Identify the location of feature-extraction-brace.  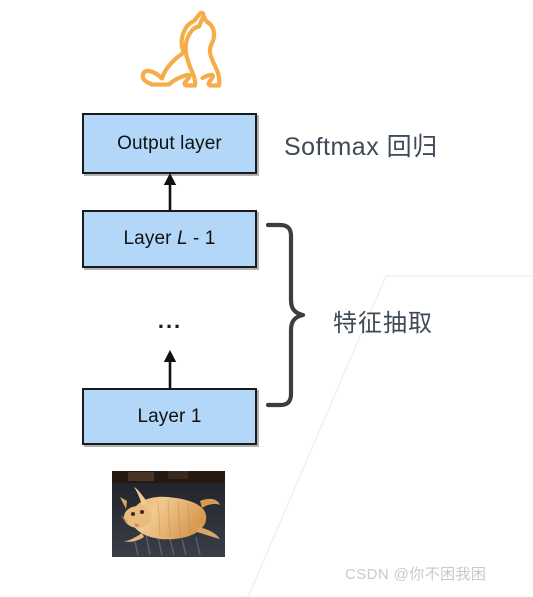
(286, 315).